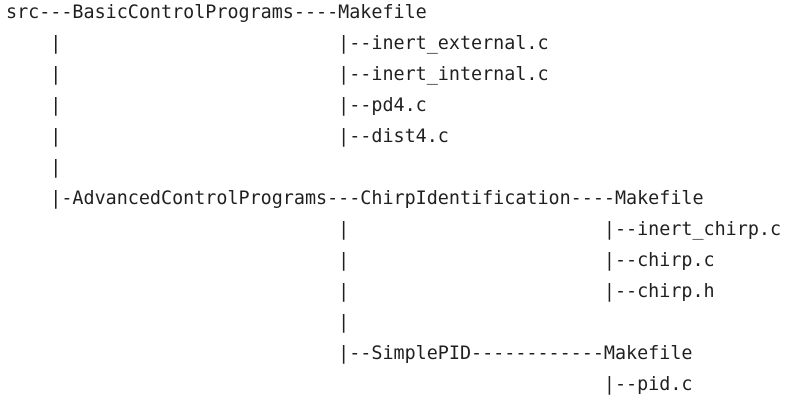  What do you see at coordinates (360, 260) in the screenshot?
I see `tree-line-chirp-c: | |--chirp.c` at bounding box center [360, 260].